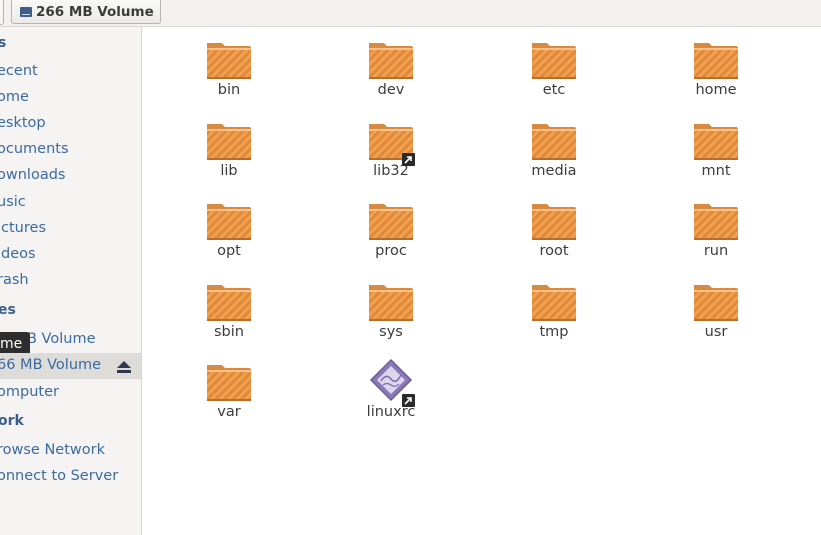  Describe the element at coordinates (716, 90) in the screenshot. I see `file-label: home` at that location.